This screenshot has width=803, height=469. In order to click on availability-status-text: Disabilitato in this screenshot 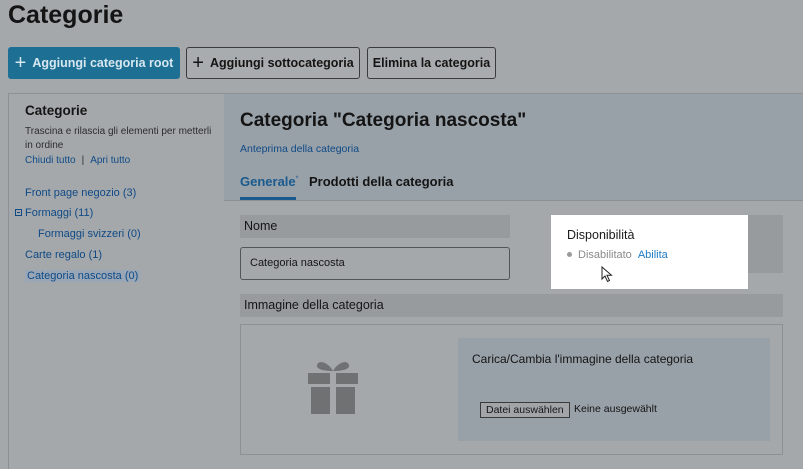, I will do `click(605, 255)`.